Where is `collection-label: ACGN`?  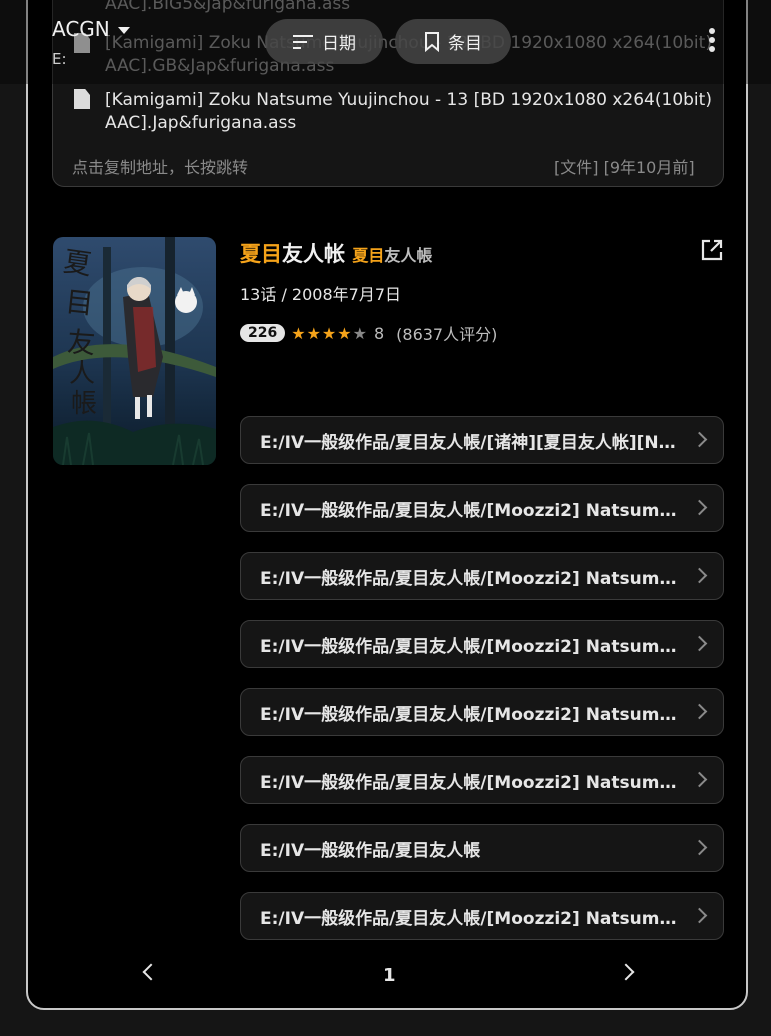 collection-label: ACGN is located at coordinates (81, 29).